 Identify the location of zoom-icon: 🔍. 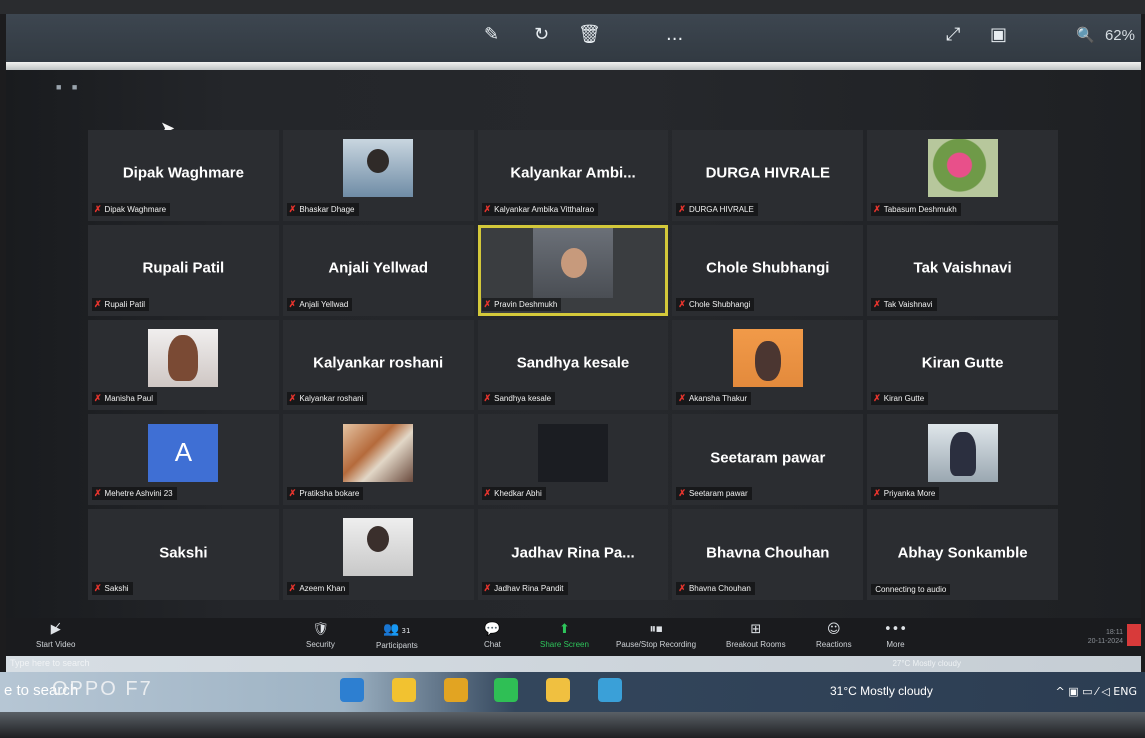
(1085, 35).